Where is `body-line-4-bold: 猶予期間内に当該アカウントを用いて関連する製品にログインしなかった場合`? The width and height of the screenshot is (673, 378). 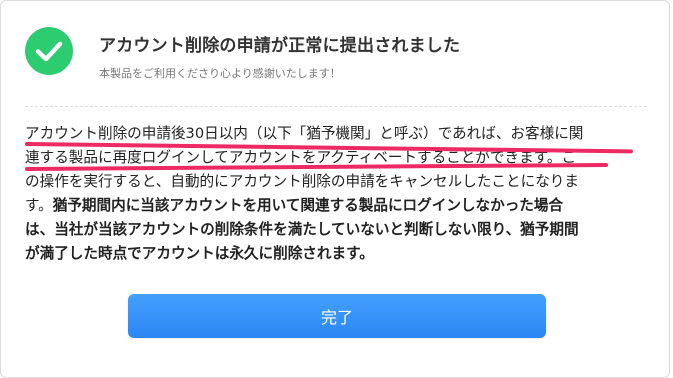
body-line-4-bold: 猶予期間内に当該アカウントを用いて関連する製品にログインしなかった場合 is located at coordinates (308, 205).